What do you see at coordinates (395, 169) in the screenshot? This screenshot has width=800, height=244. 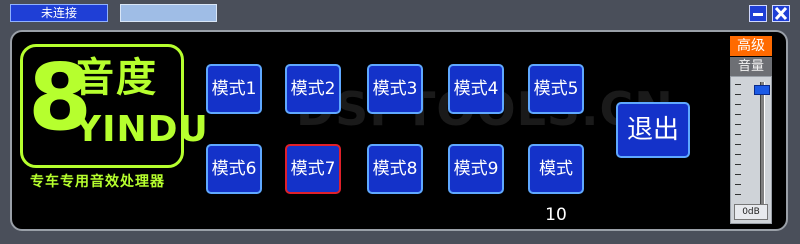 I see `mode-8-button: 模式8` at bounding box center [395, 169].